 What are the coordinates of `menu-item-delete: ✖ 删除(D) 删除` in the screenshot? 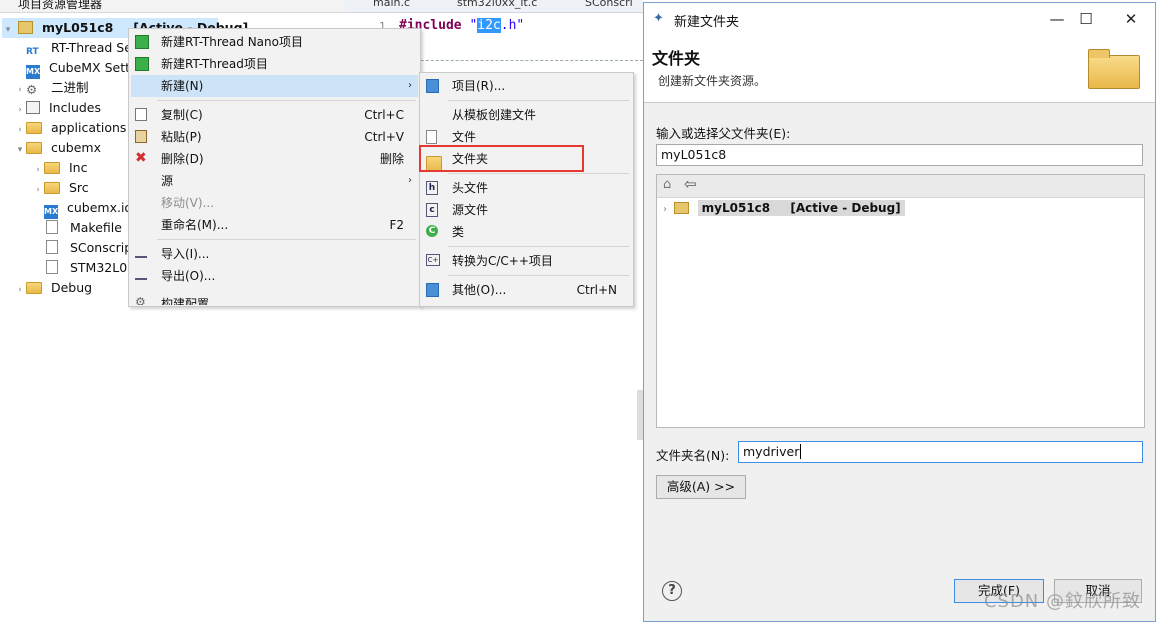 It's located at (274, 159).